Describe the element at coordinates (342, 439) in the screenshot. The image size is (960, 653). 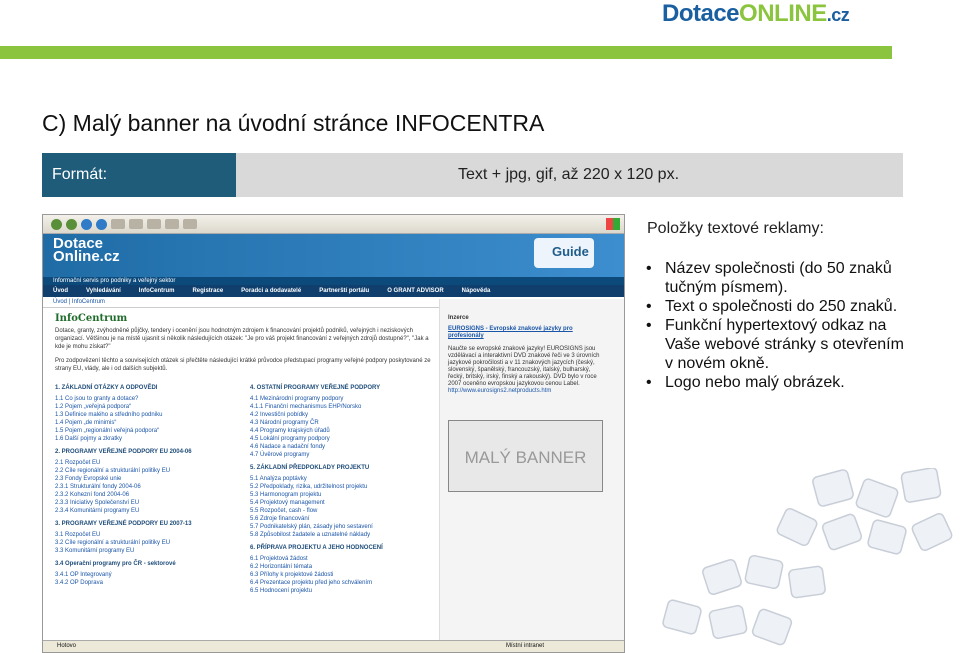
I see `topic-link: 4.5 Lokální programy podpory` at that location.